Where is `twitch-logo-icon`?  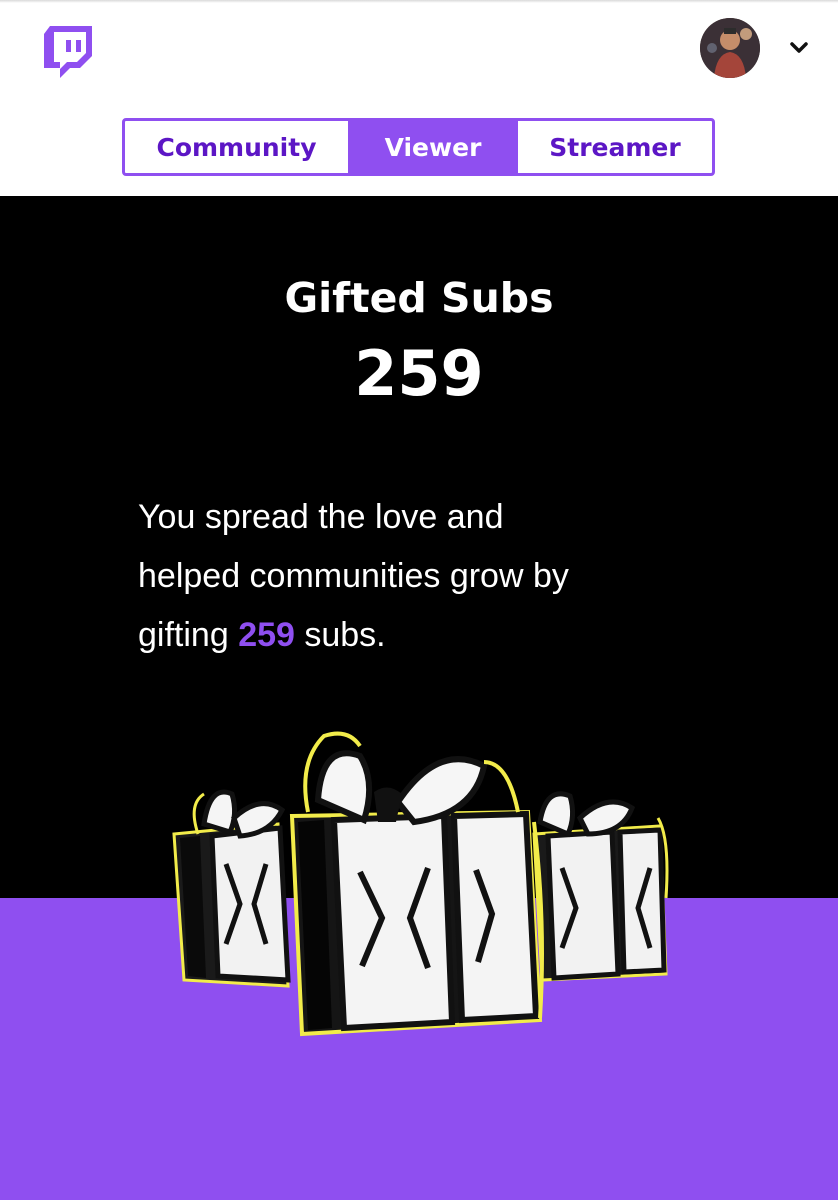
twitch-logo-icon is located at coordinates (68, 53).